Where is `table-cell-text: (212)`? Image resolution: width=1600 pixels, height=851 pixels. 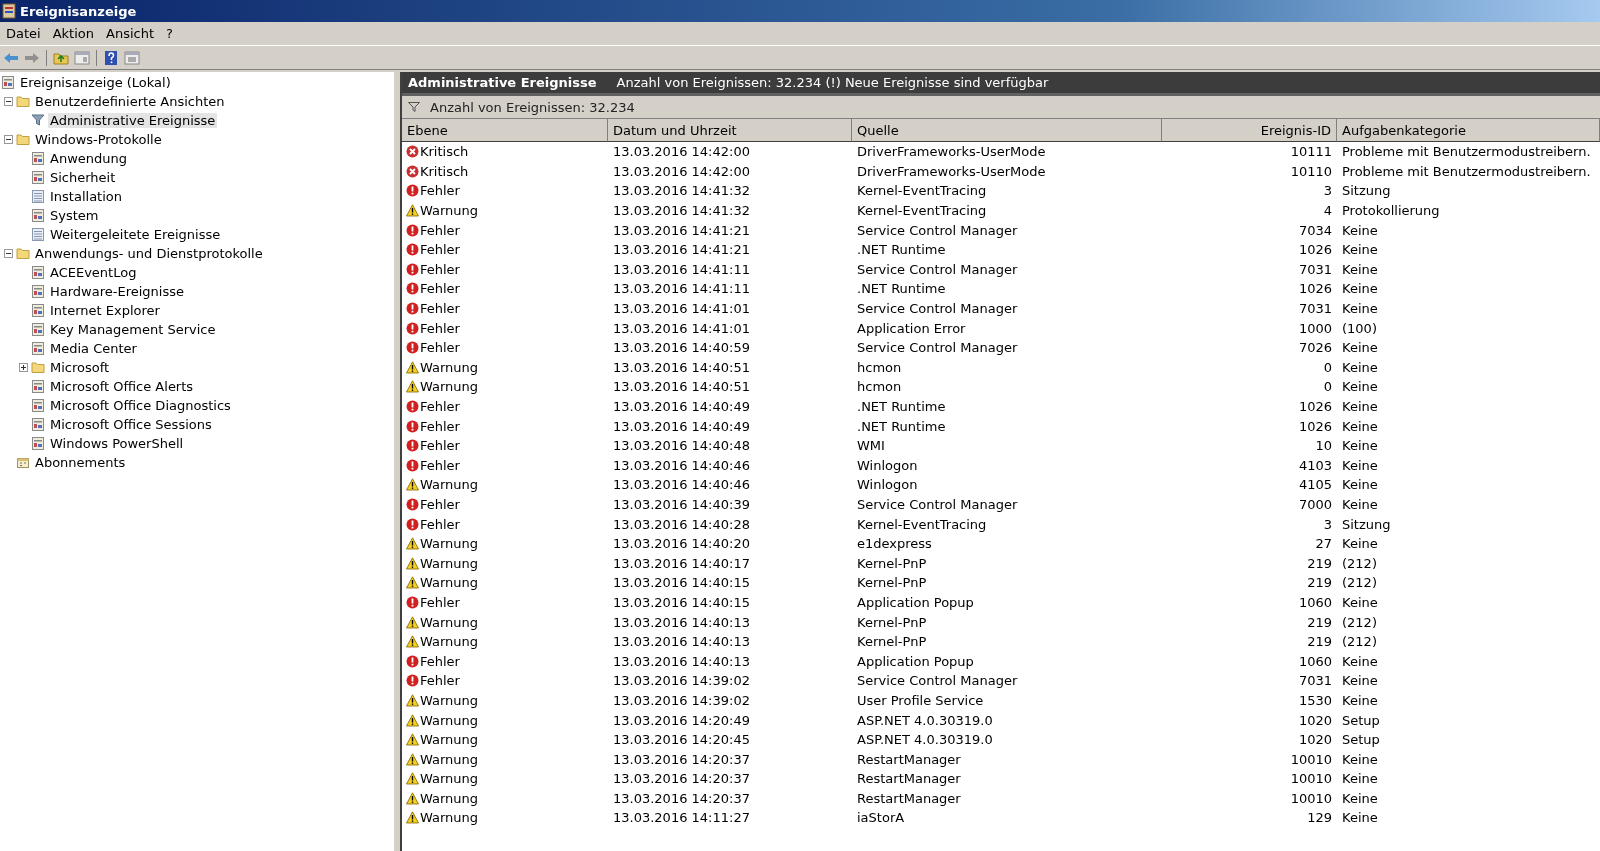 table-cell-text: (212) is located at coordinates (1359, 622).